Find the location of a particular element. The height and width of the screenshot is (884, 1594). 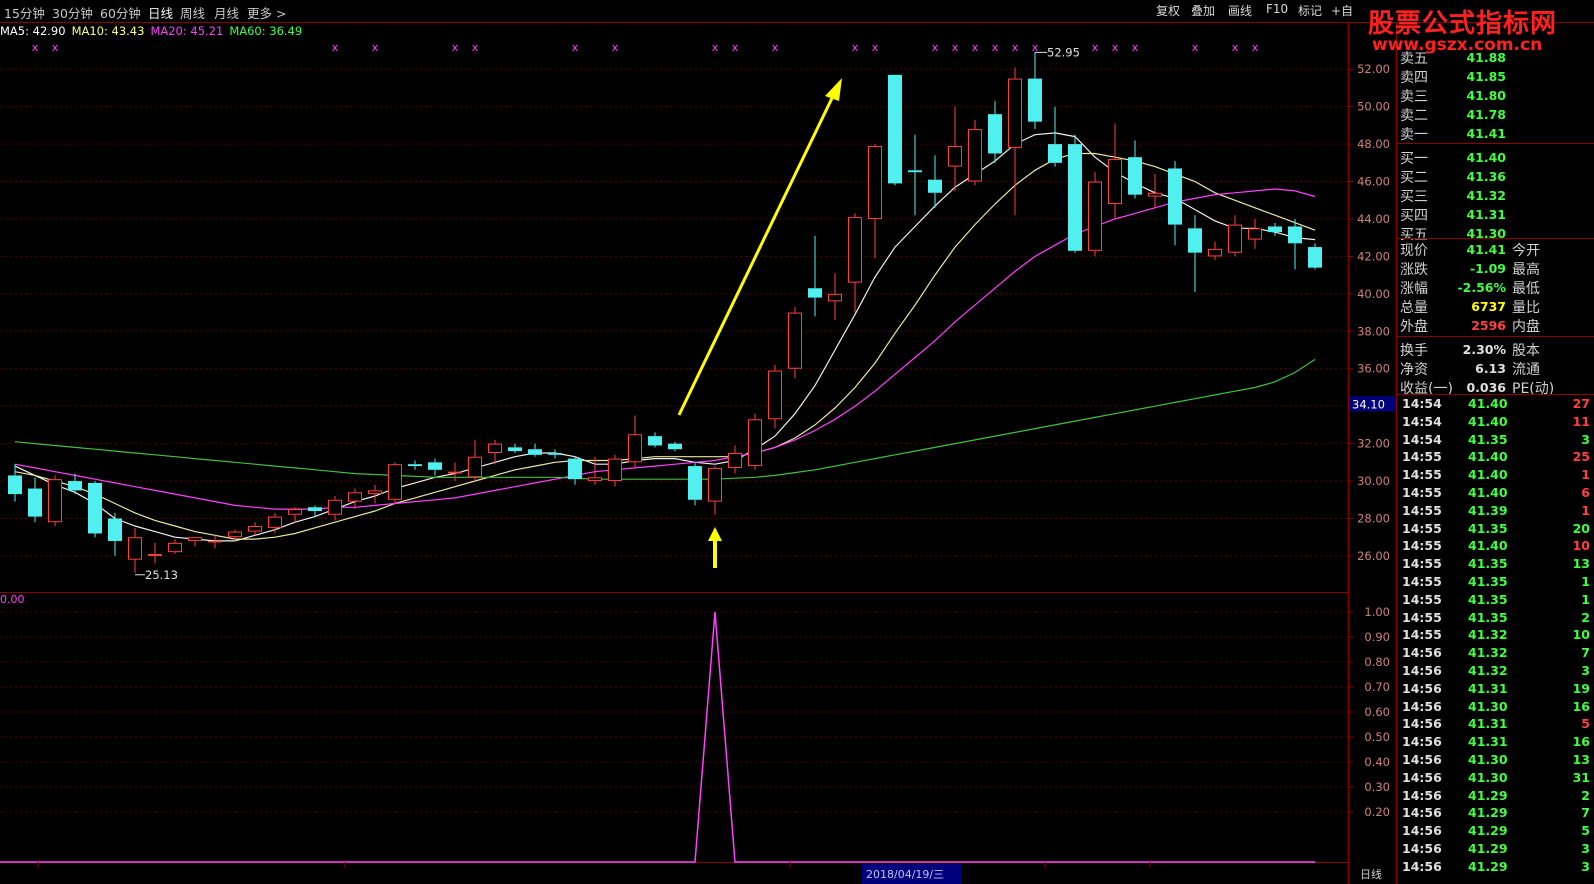

tick-row: 14:55 41.35 1 is located at coordinates (1498, 583).